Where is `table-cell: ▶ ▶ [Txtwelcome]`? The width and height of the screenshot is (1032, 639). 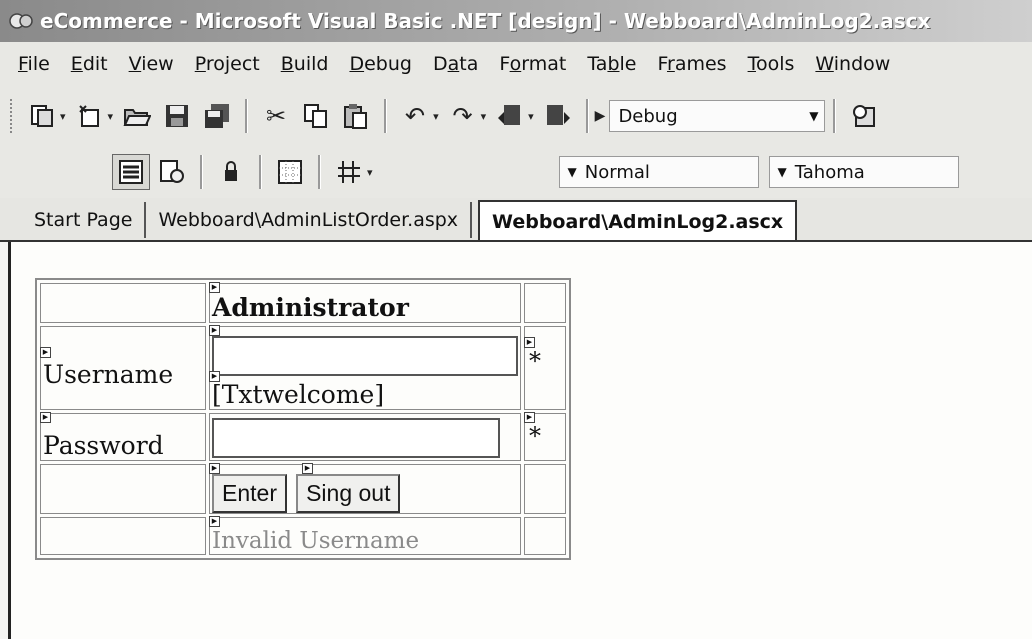
table-cell: ▶ ▶ [Txtwelcome] is located at coordinates (365, 367).